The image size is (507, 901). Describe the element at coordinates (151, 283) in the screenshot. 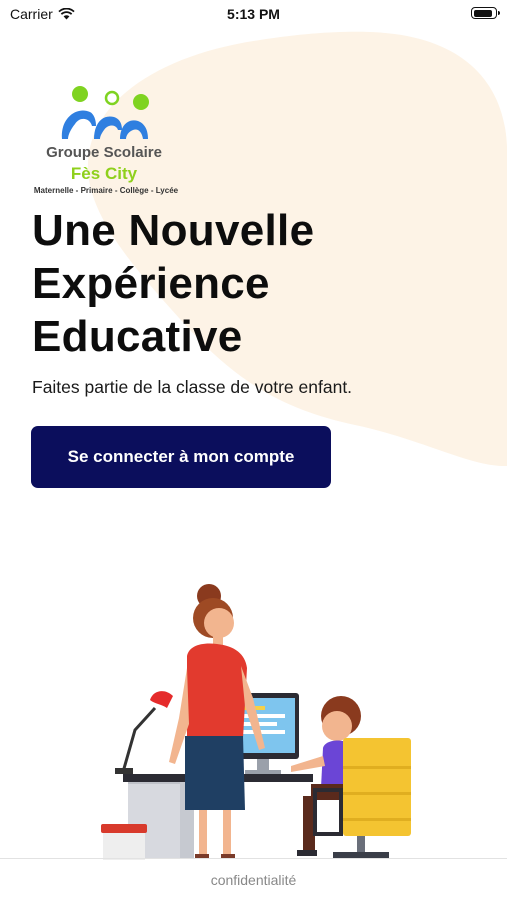

I see `title-line-2: Expérience` at that location.